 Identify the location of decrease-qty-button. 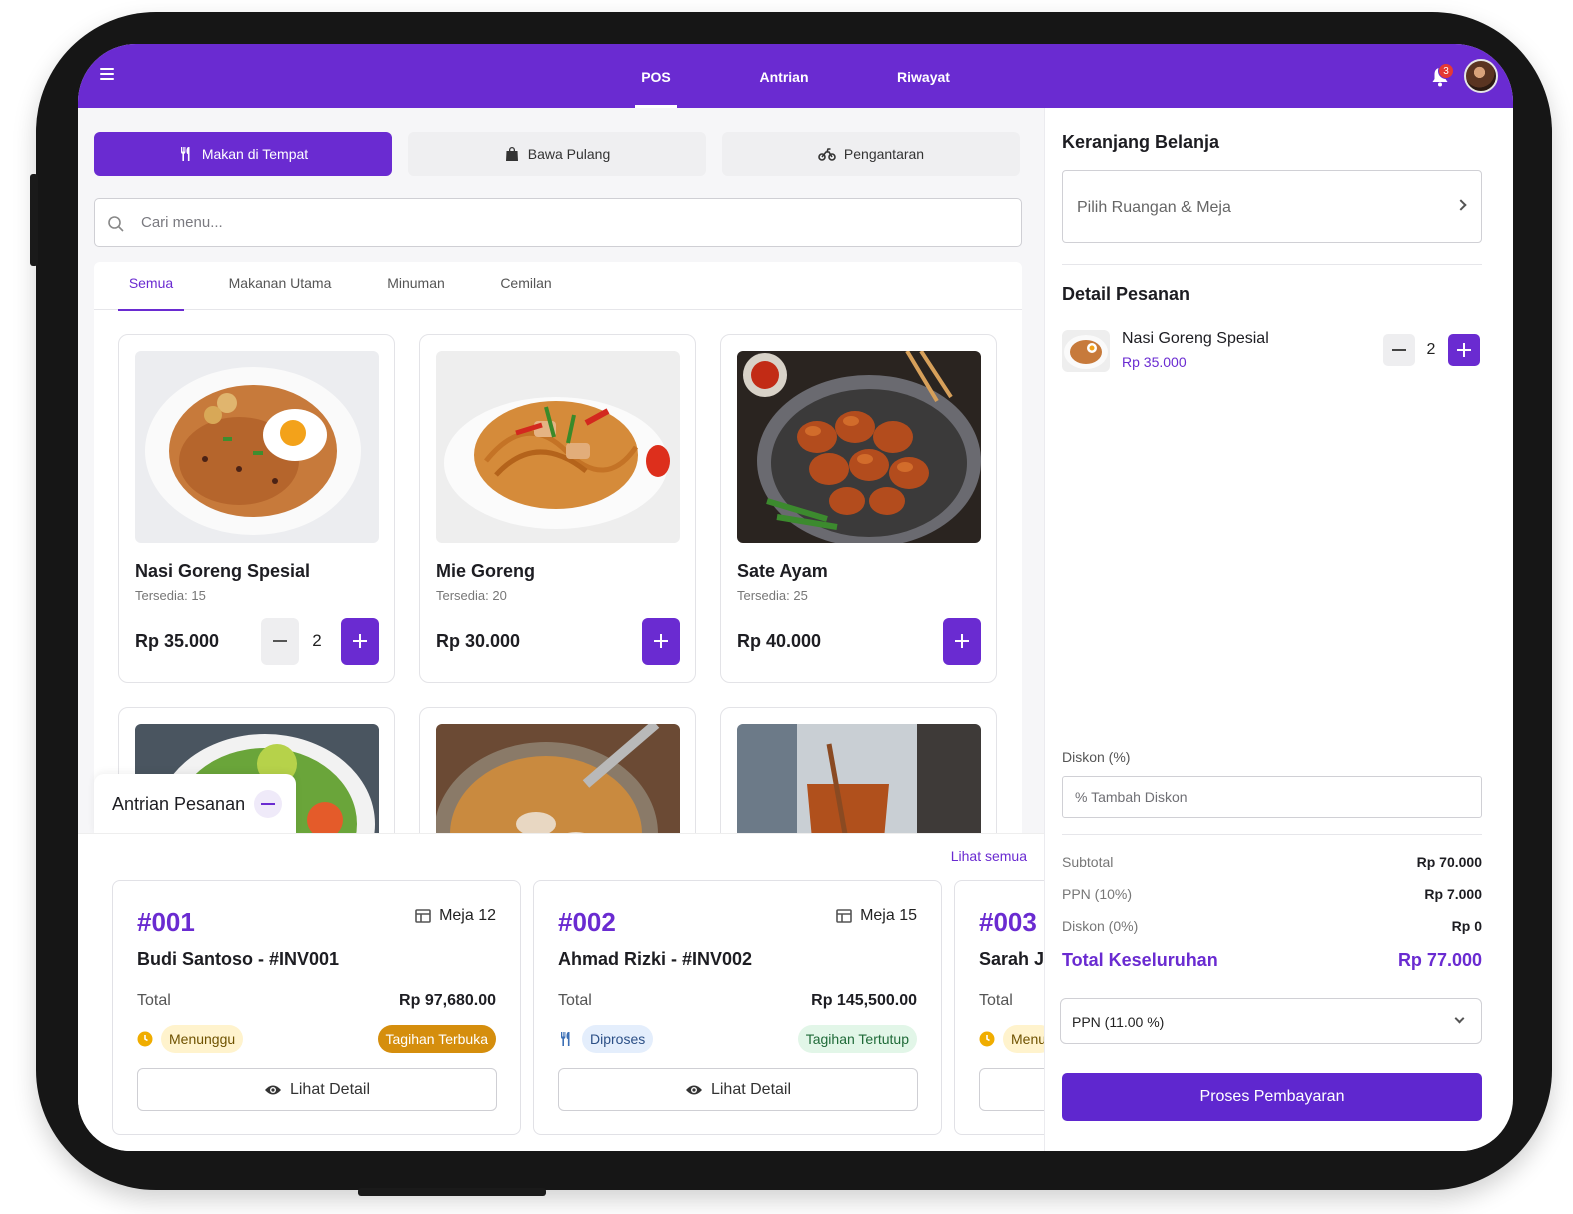
(280, 641).